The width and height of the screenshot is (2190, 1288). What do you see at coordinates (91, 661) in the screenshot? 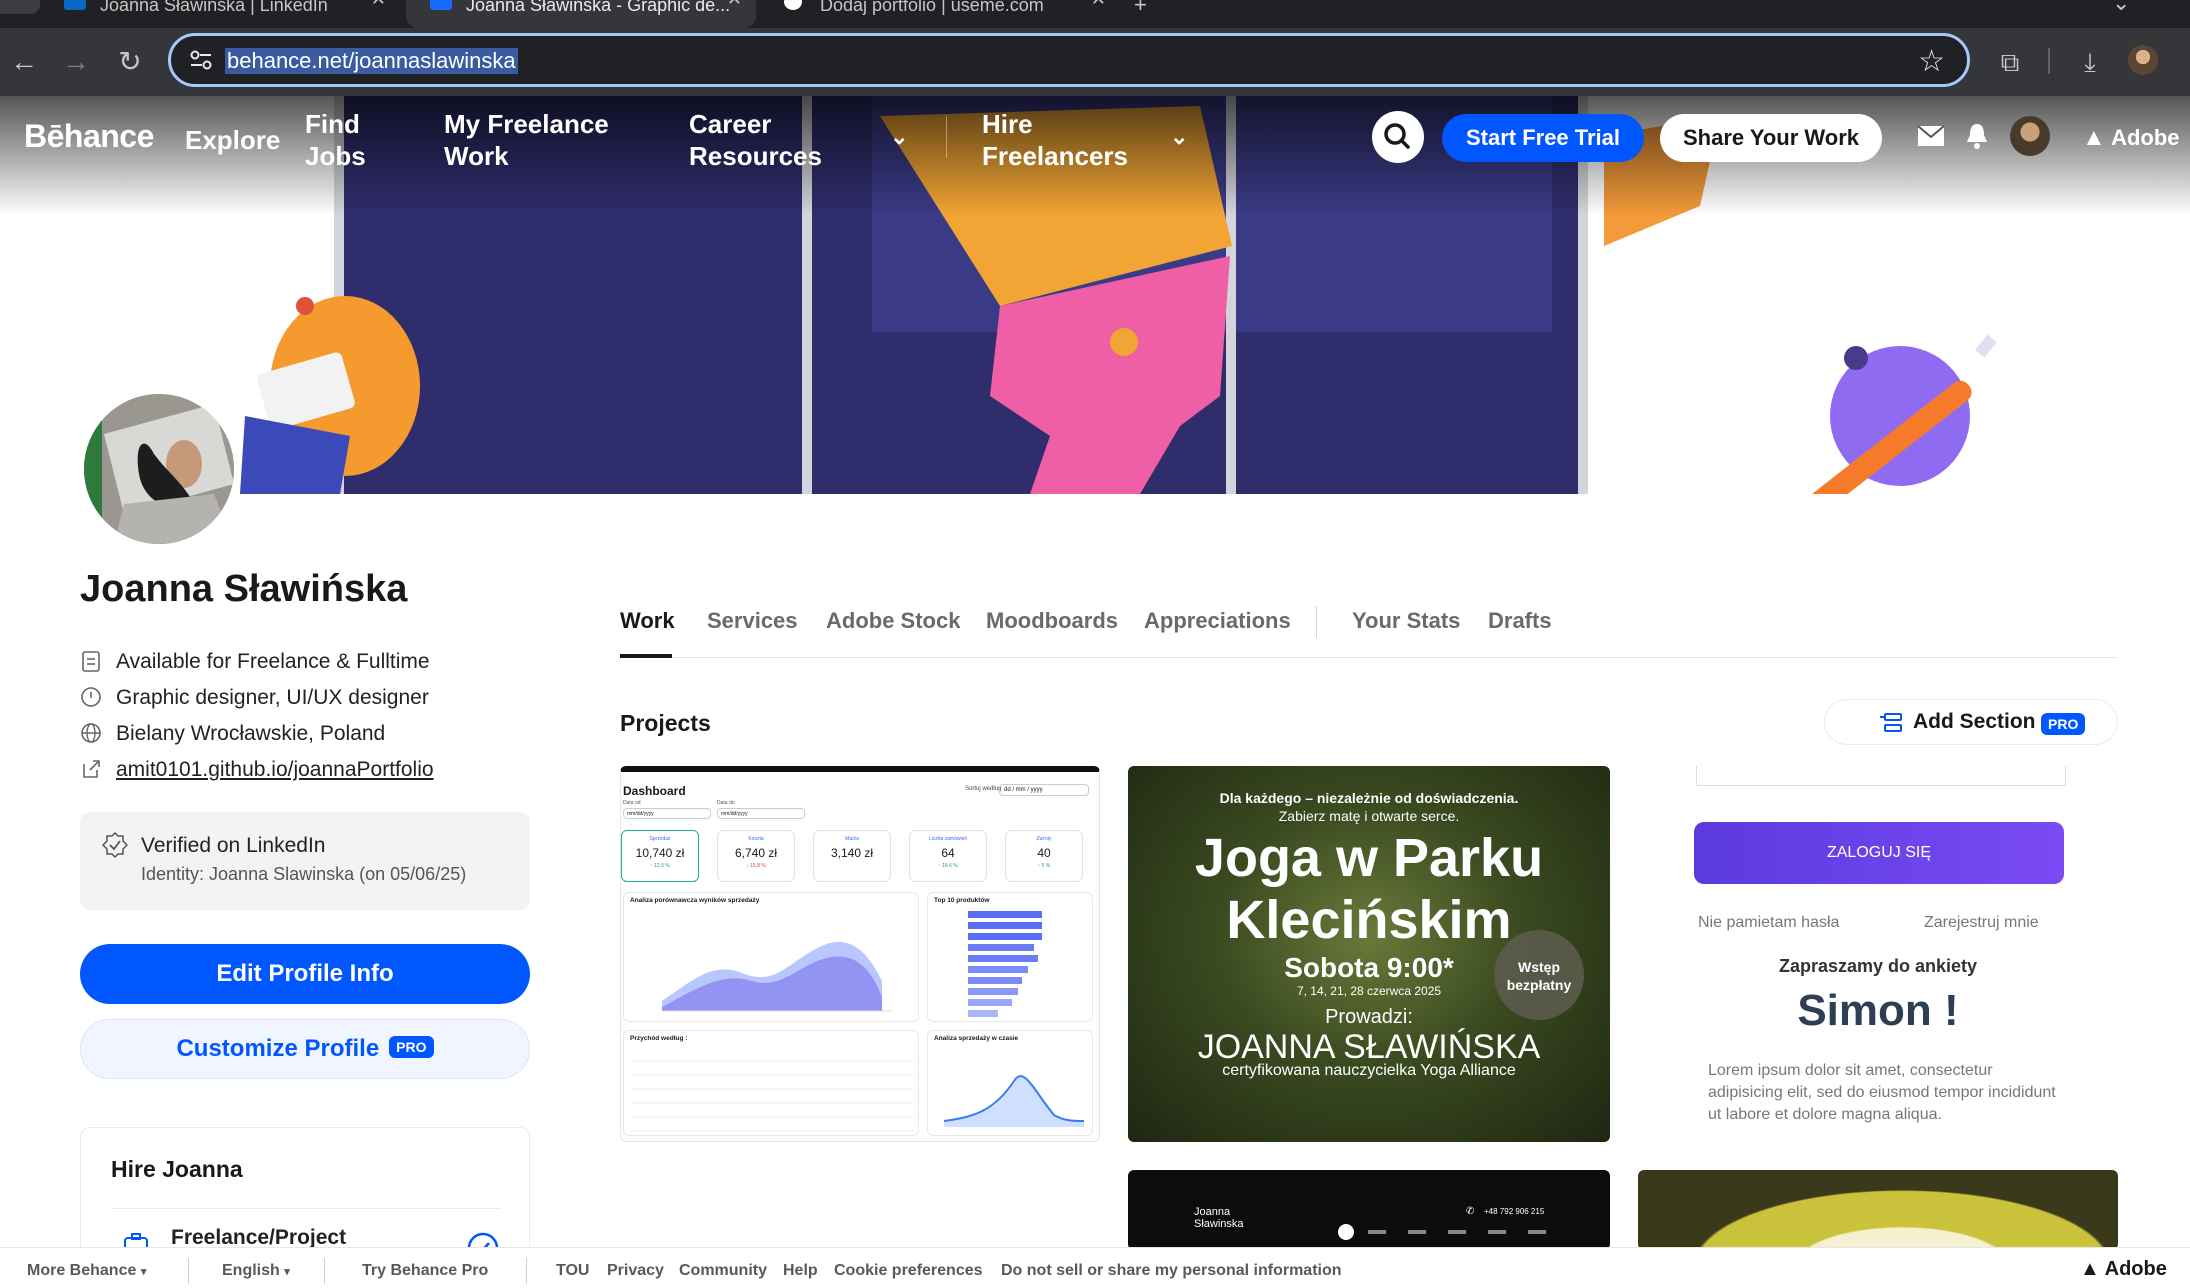
I see `clipboard-icon` at bounding box center [91, 661].